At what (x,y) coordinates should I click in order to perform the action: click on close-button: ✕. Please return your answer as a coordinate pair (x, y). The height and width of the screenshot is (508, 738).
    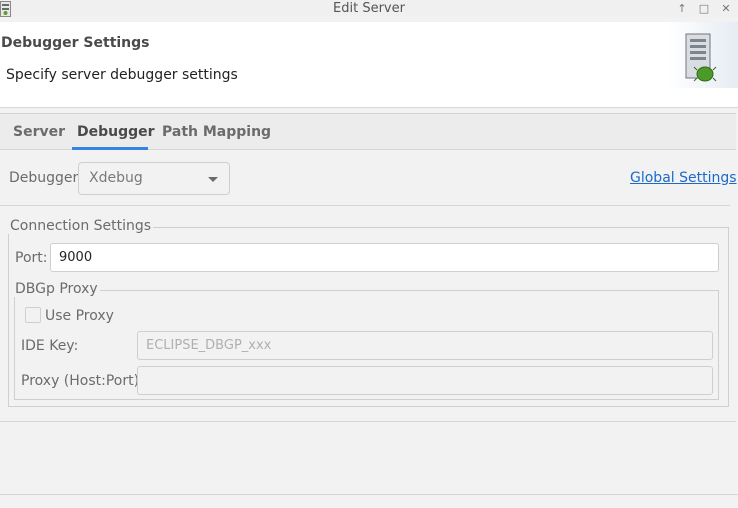
    Looking at the image, I should click on (726, 8).